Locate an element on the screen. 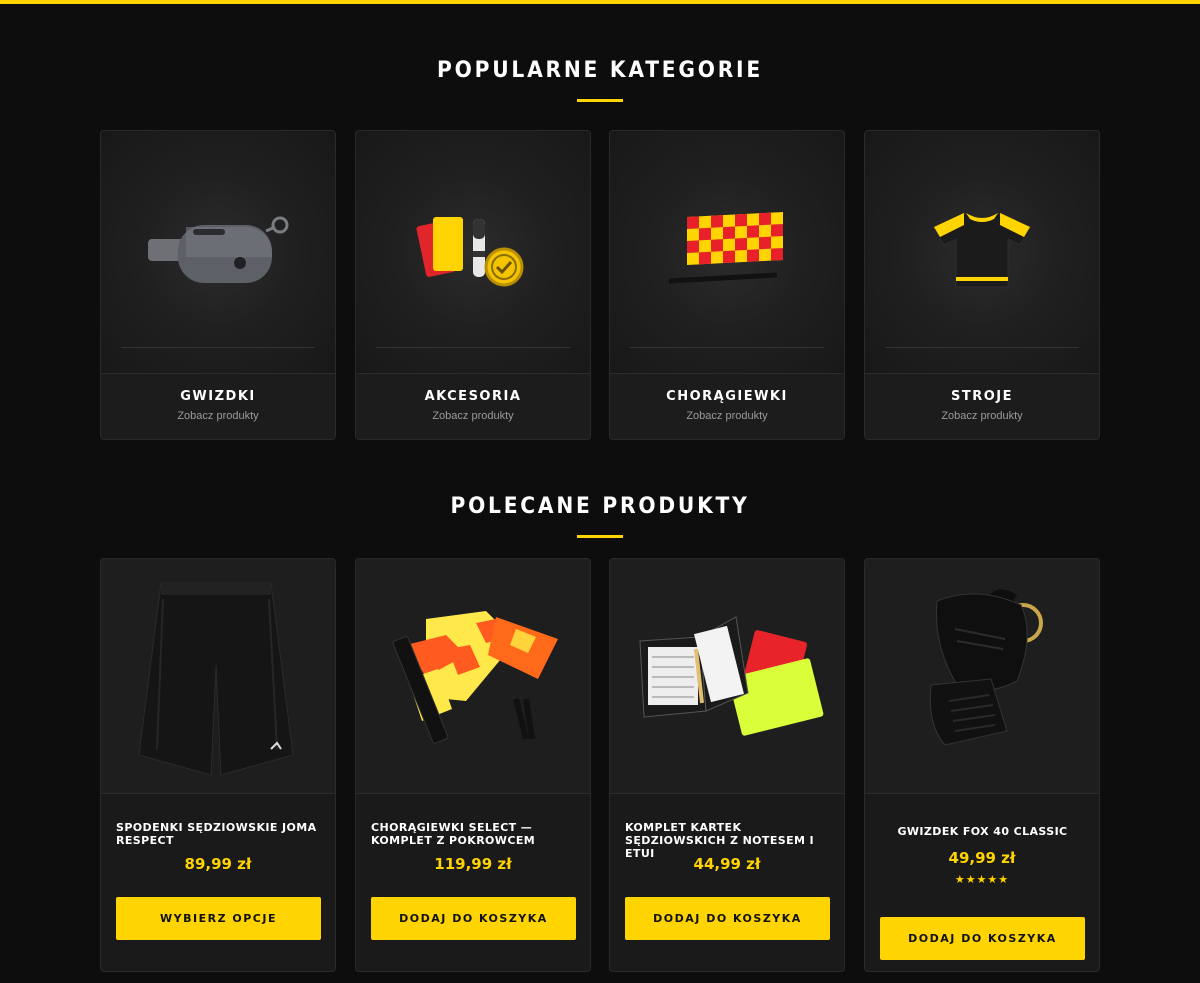  category-card-akcesoria: AKCESORIA Zobacz produkty is located at coordinates (473, 285).